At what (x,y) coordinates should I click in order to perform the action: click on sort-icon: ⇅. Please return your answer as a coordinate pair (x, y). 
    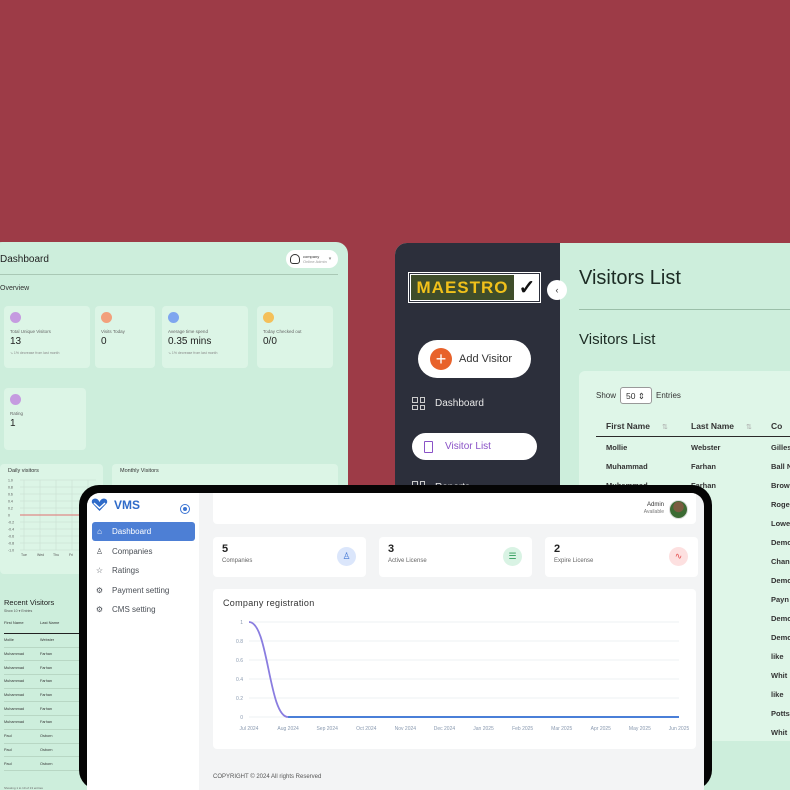
    Looking at the image, I should click on (749, 427).